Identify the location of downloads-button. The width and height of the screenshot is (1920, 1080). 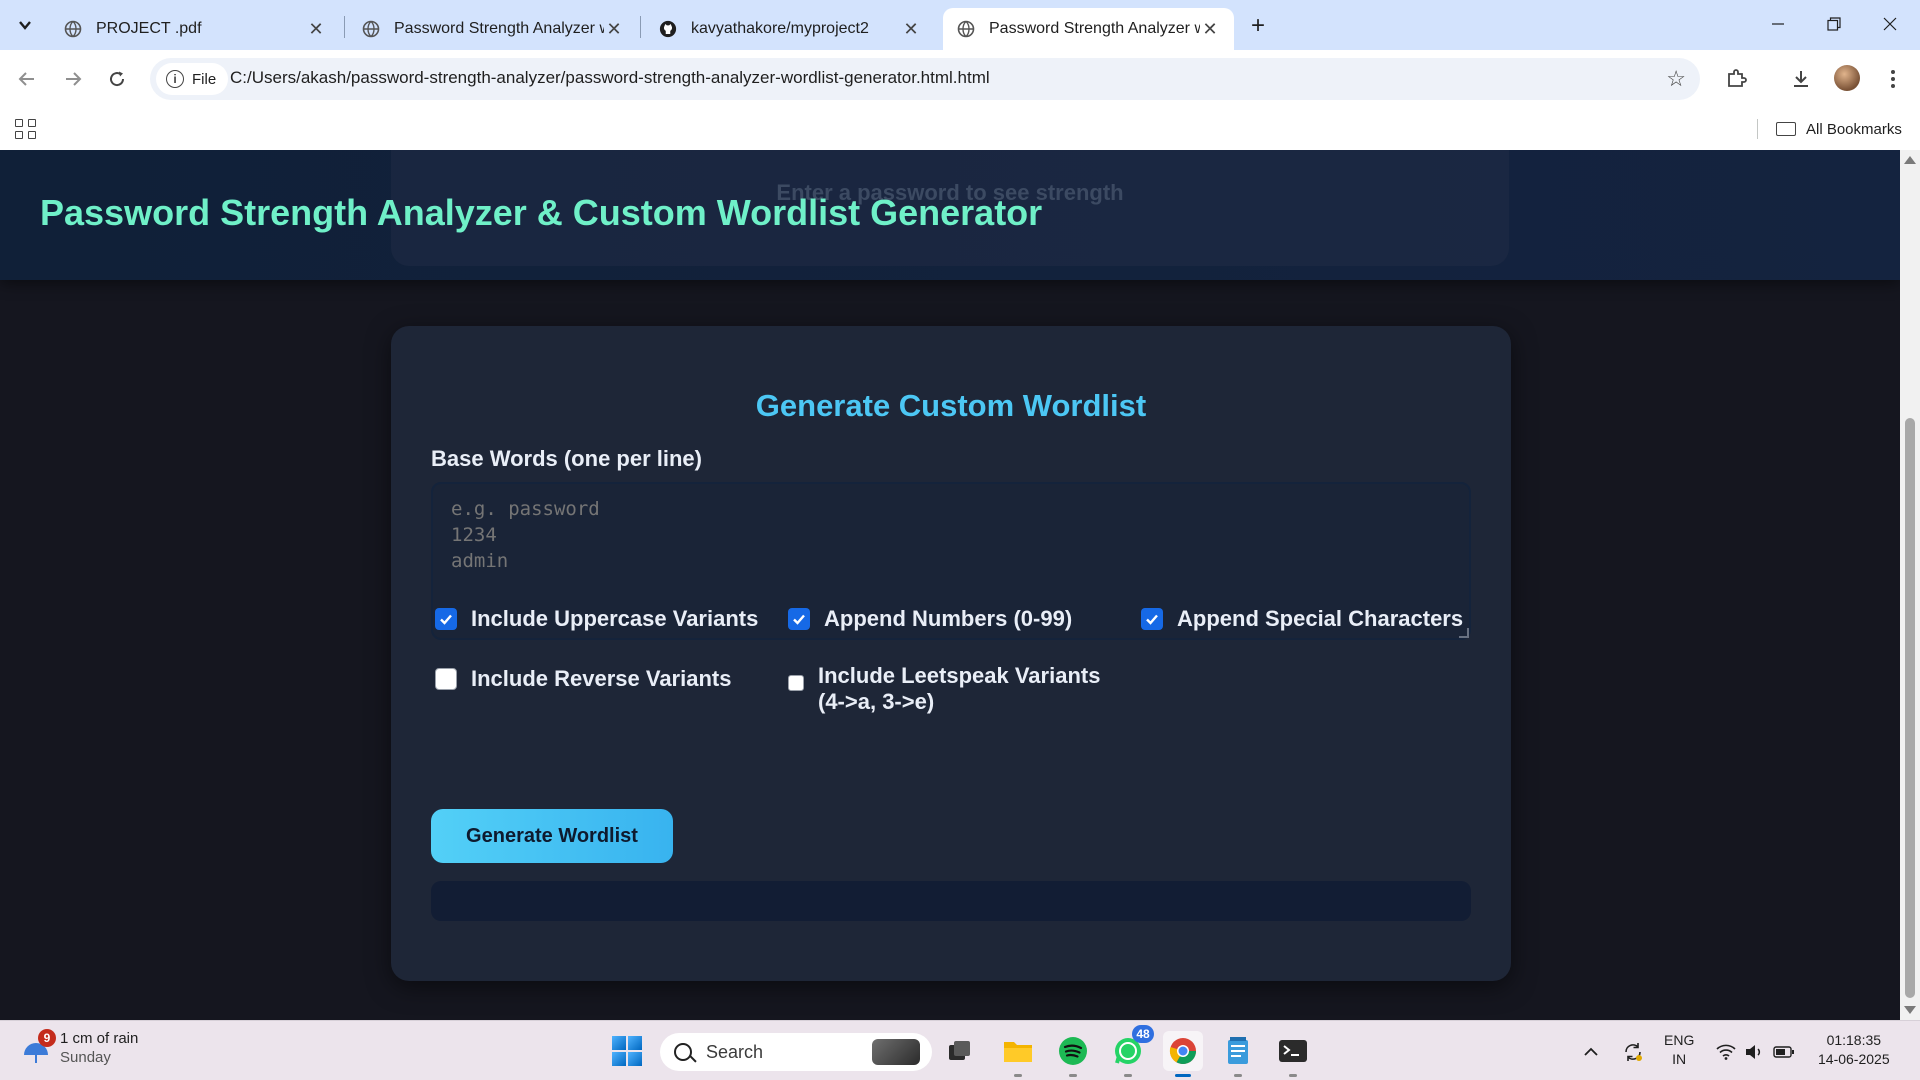
(1801, 79).